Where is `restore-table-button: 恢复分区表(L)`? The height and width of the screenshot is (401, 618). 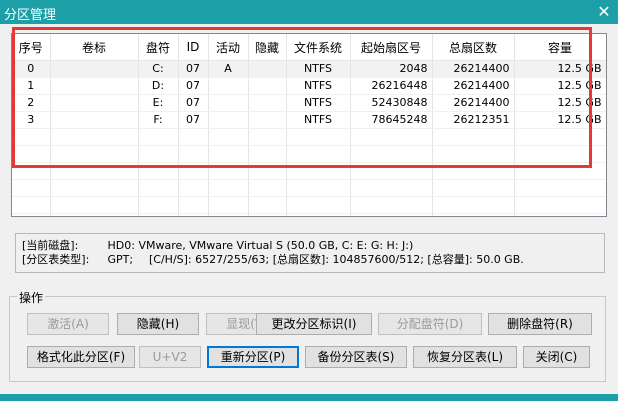
restore-table-button: 恢复分区表(L) is located at coordinates (465, 357).